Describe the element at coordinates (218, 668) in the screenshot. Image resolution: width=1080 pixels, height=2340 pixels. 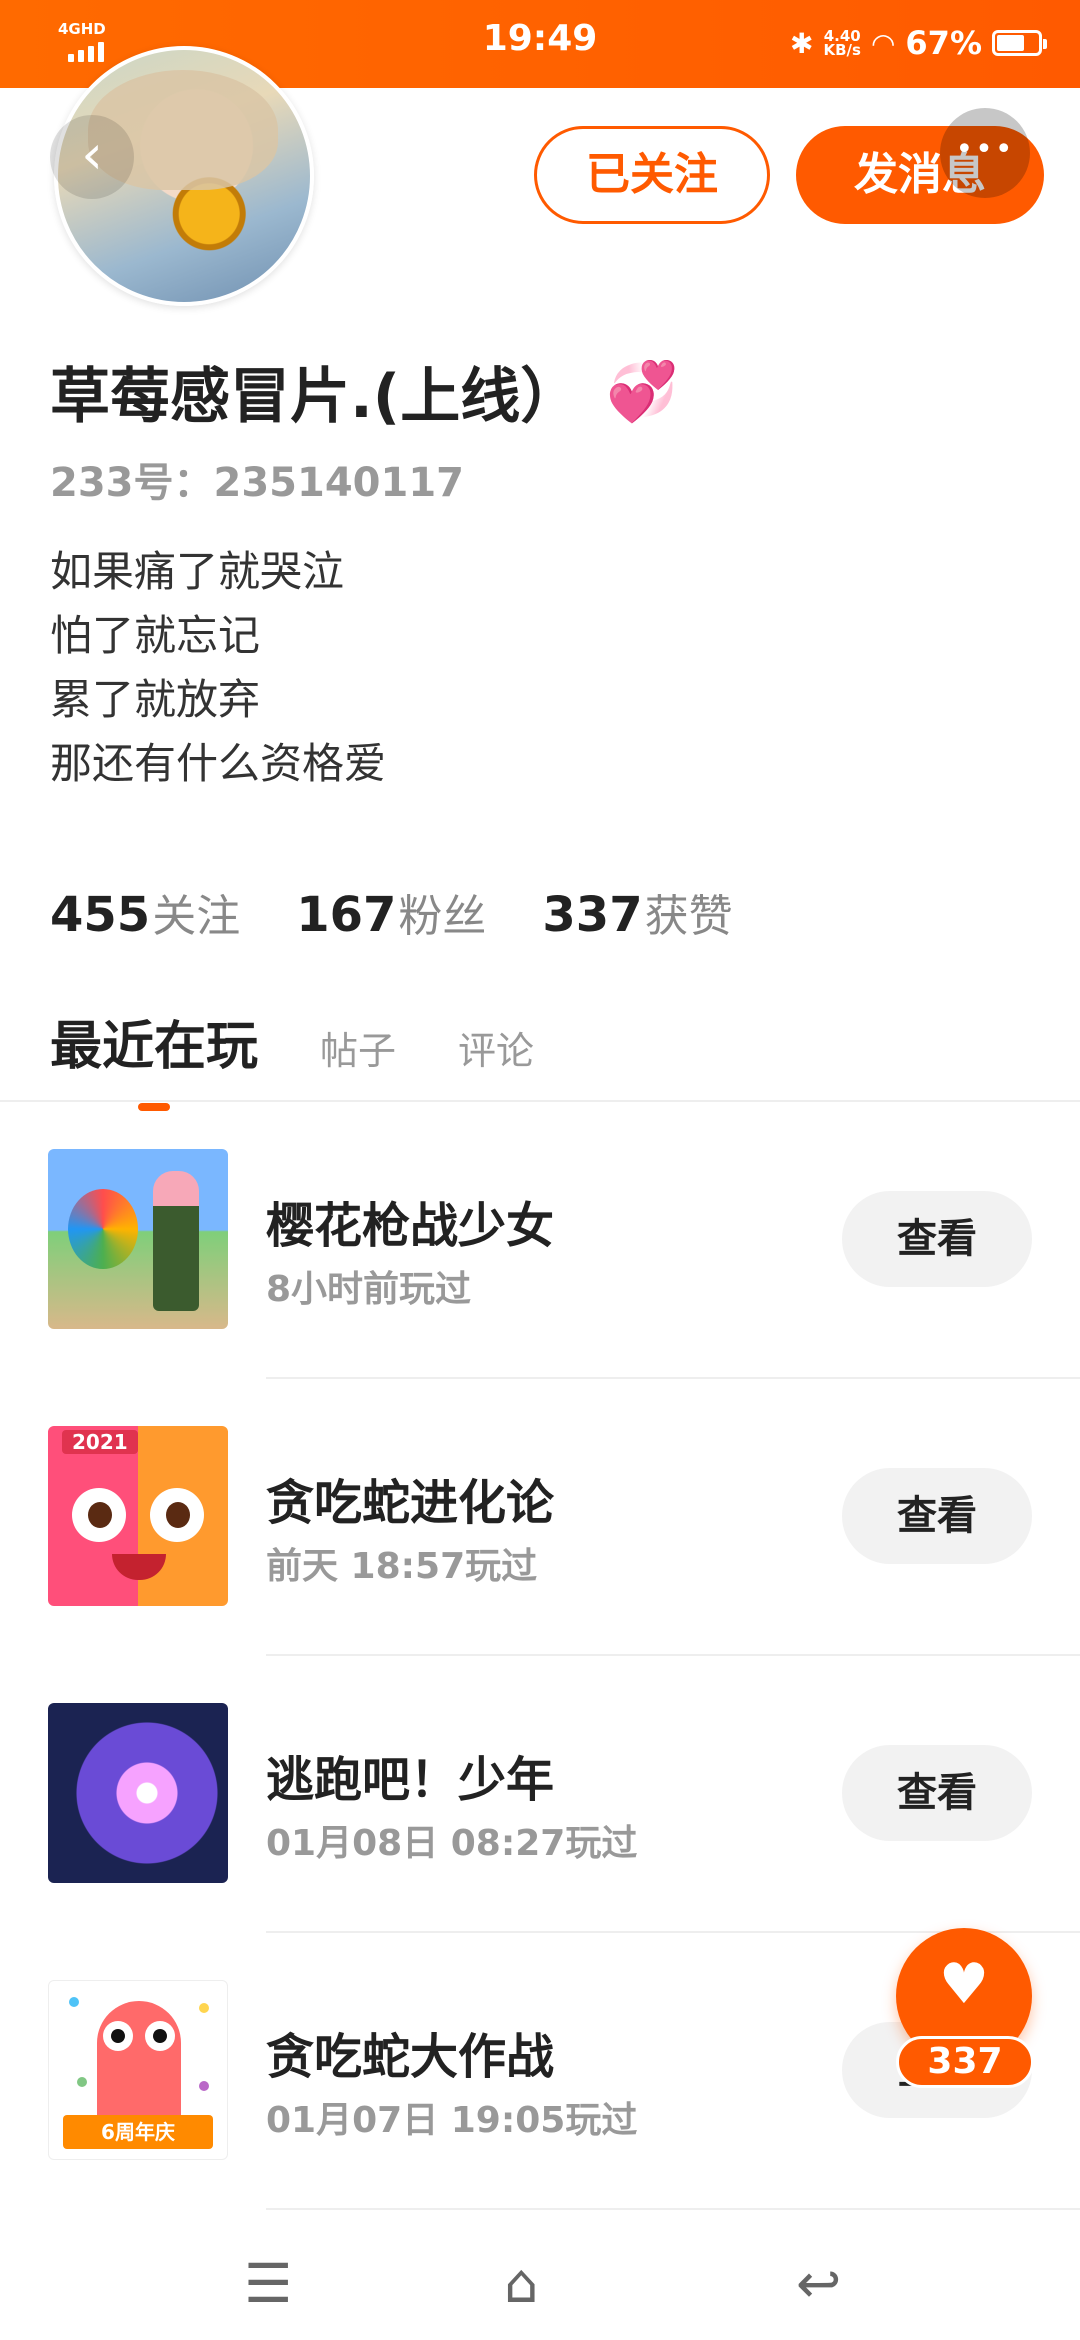
I see `profile-bio: 如果痛了就哭泣 怕了就忘记 累了就放弃 那还有什么资格爱` at that location.